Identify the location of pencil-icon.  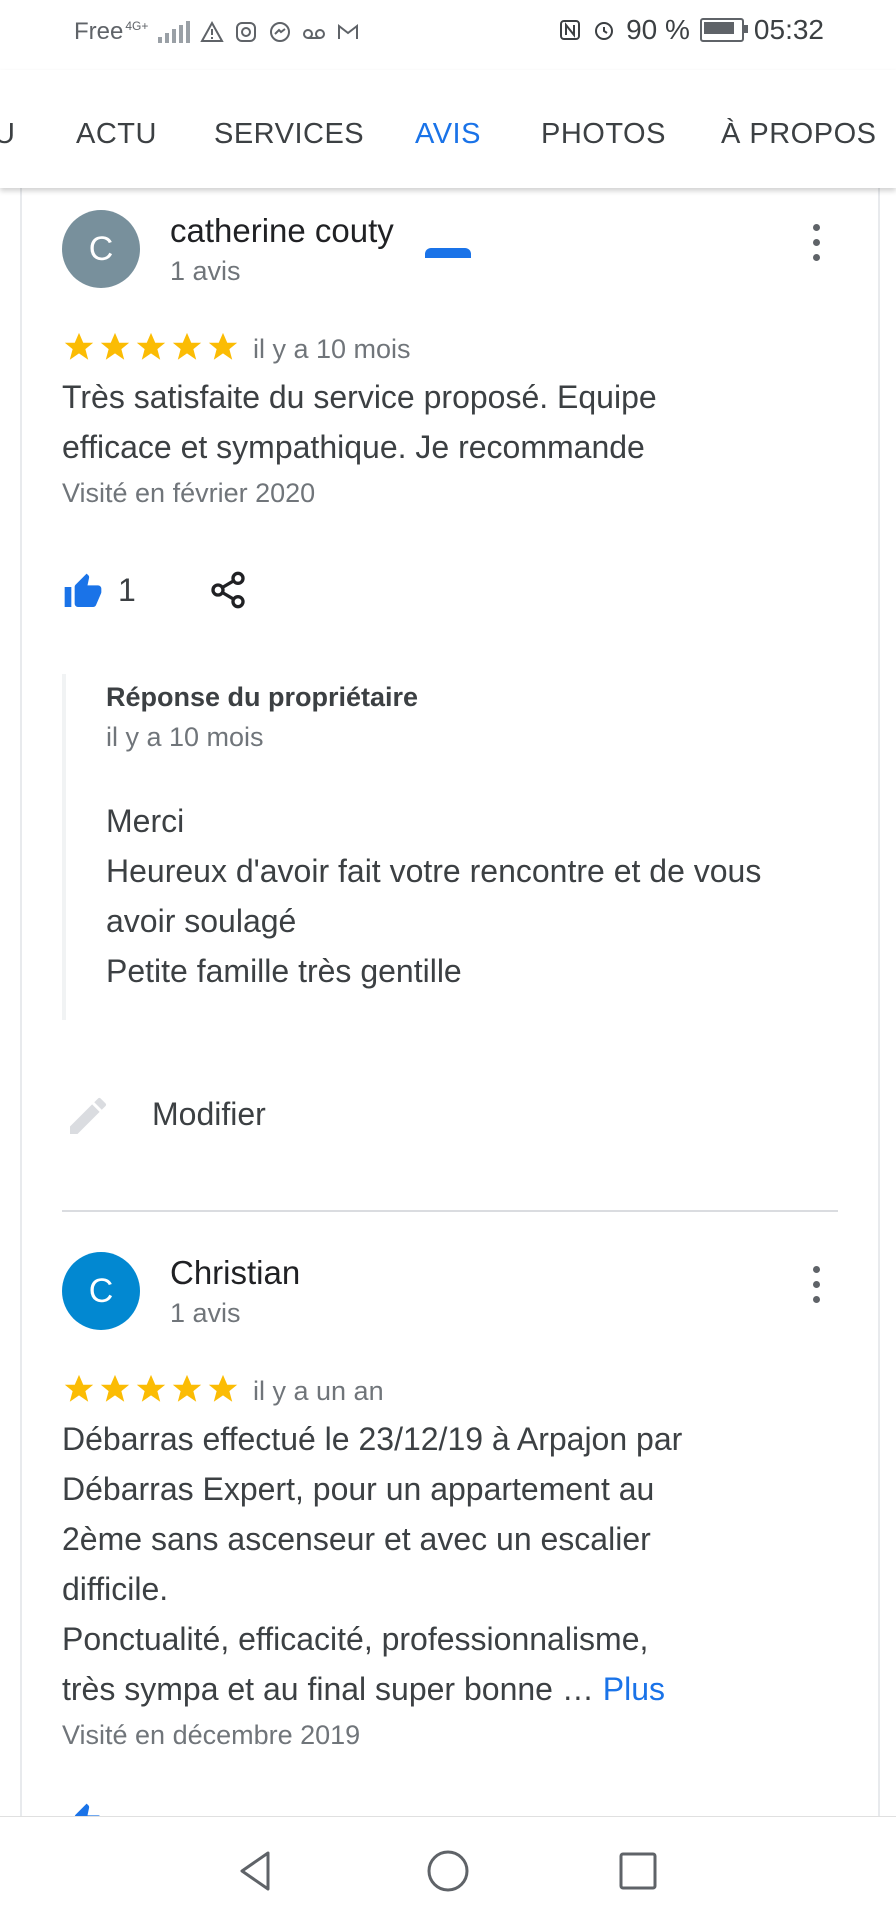
(88, 1115).